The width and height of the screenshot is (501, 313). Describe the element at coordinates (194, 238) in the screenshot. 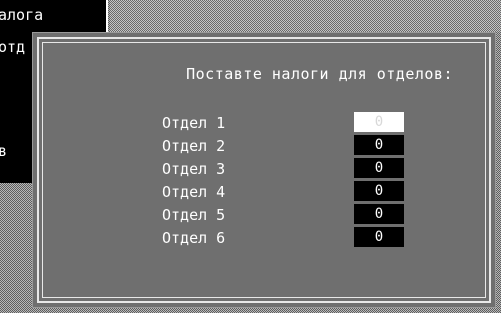

I see `department-label-6: Отдел 6` at that location.